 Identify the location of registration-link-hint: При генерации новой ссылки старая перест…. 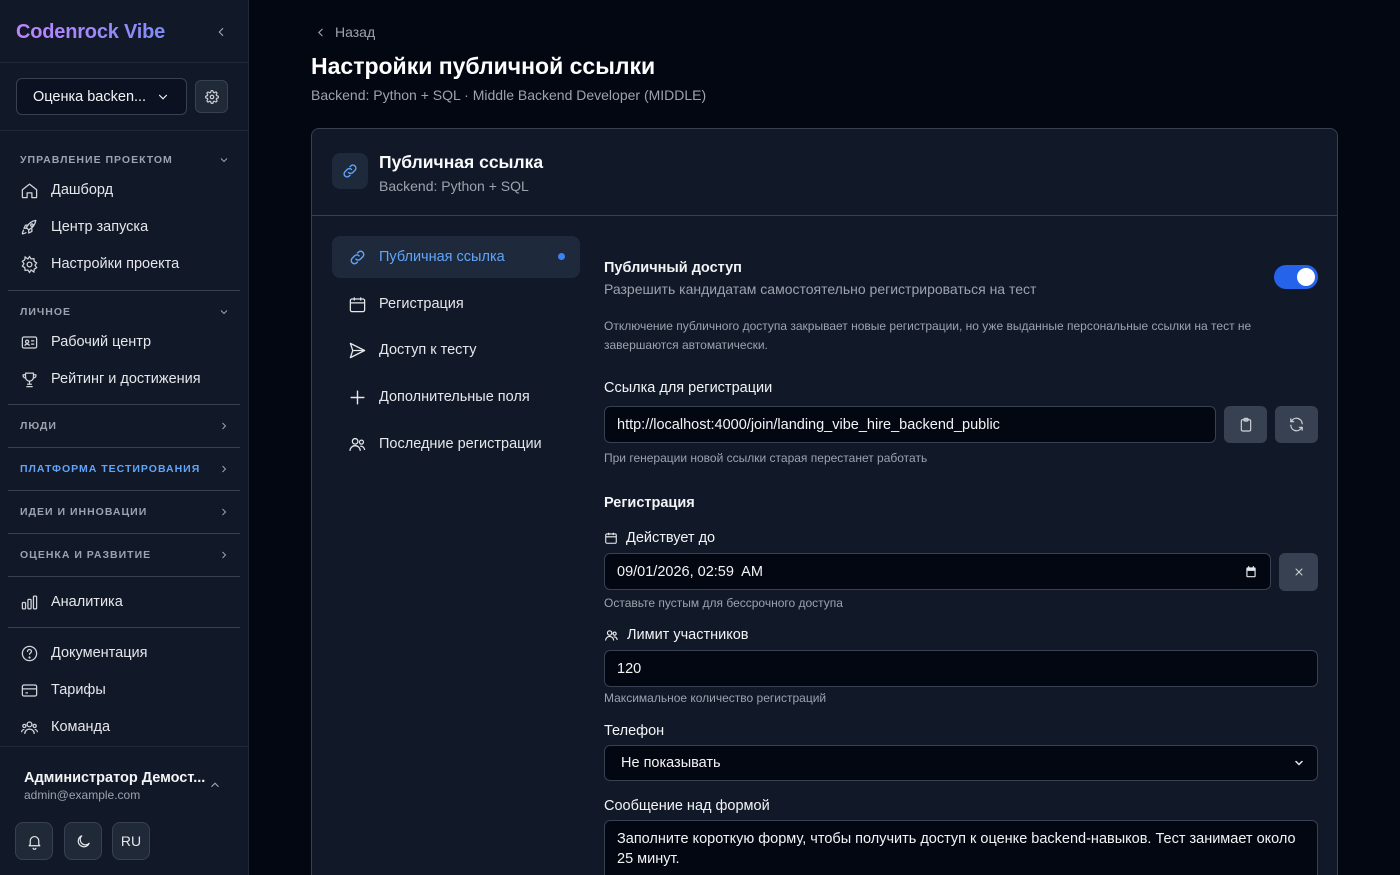
(766, 458).